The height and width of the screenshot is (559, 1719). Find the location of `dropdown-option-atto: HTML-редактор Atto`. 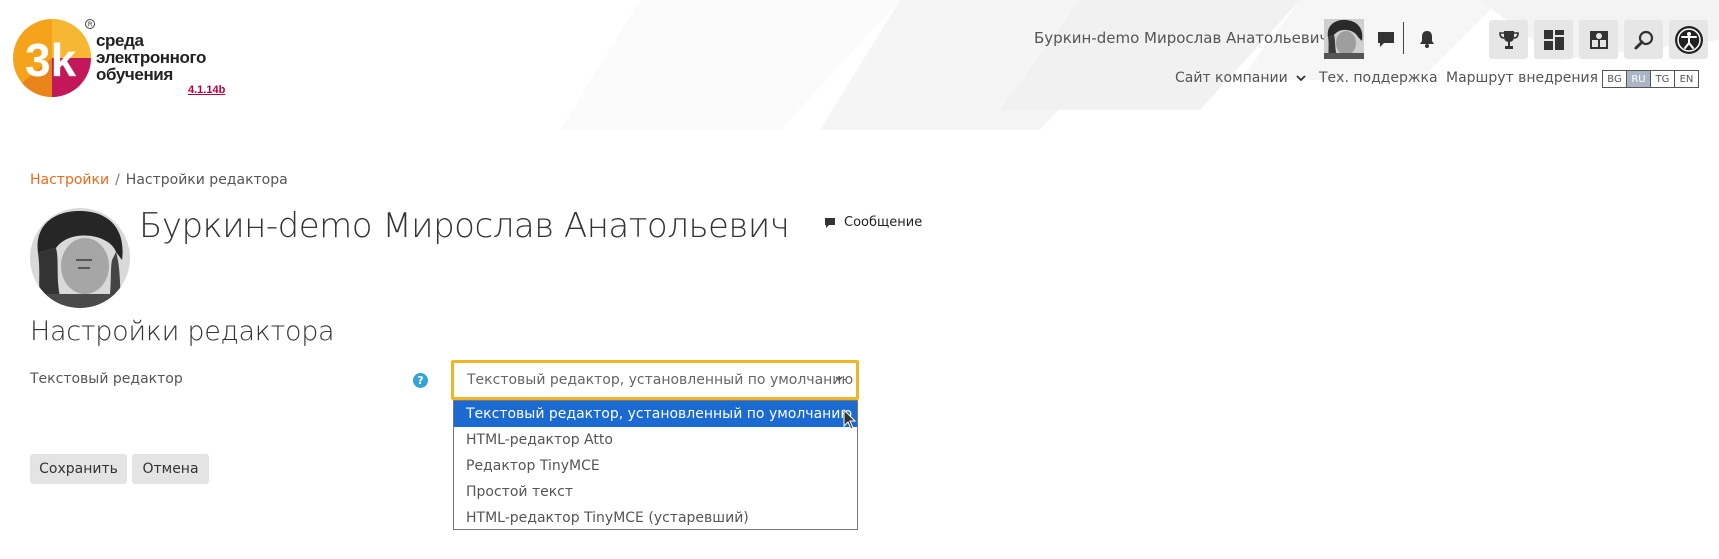

dropdown-option-atto: HTML-редактор Atto is located at coordinates (655, 440).